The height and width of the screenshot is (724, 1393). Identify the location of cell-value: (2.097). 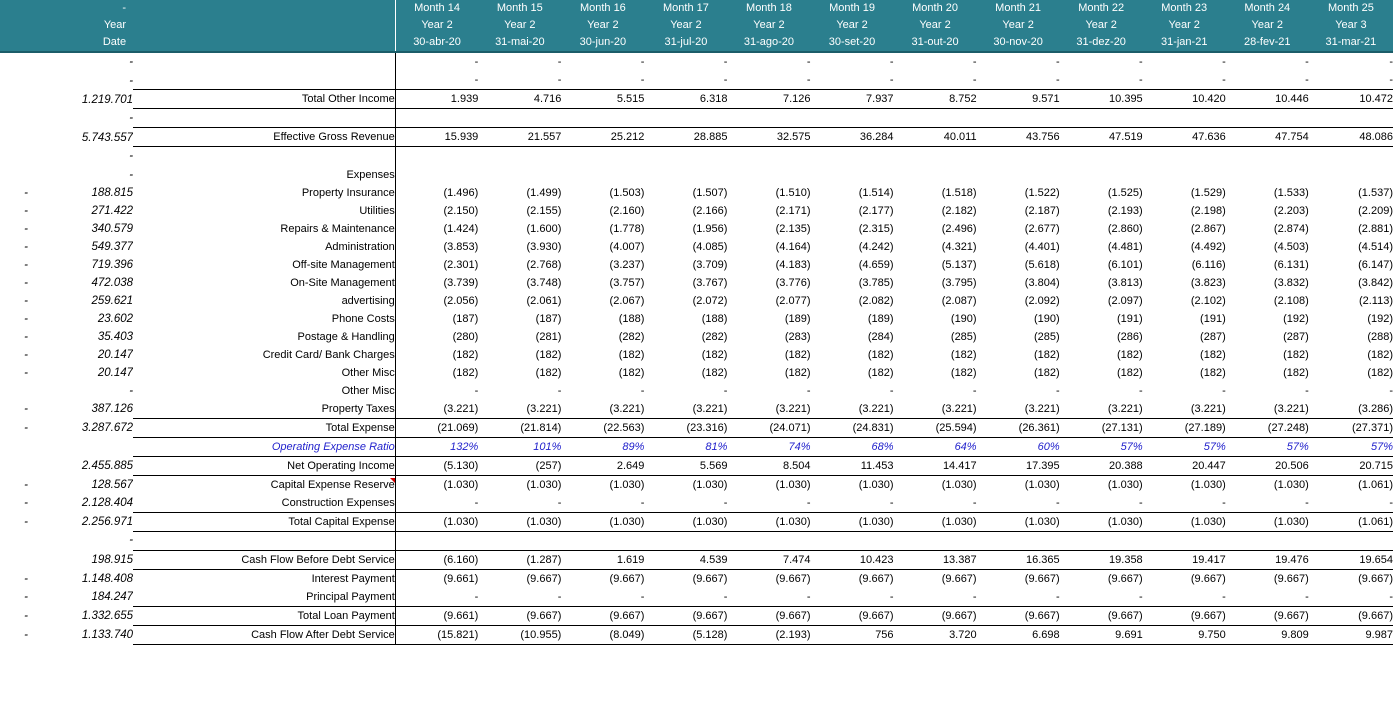
(1101, 301).